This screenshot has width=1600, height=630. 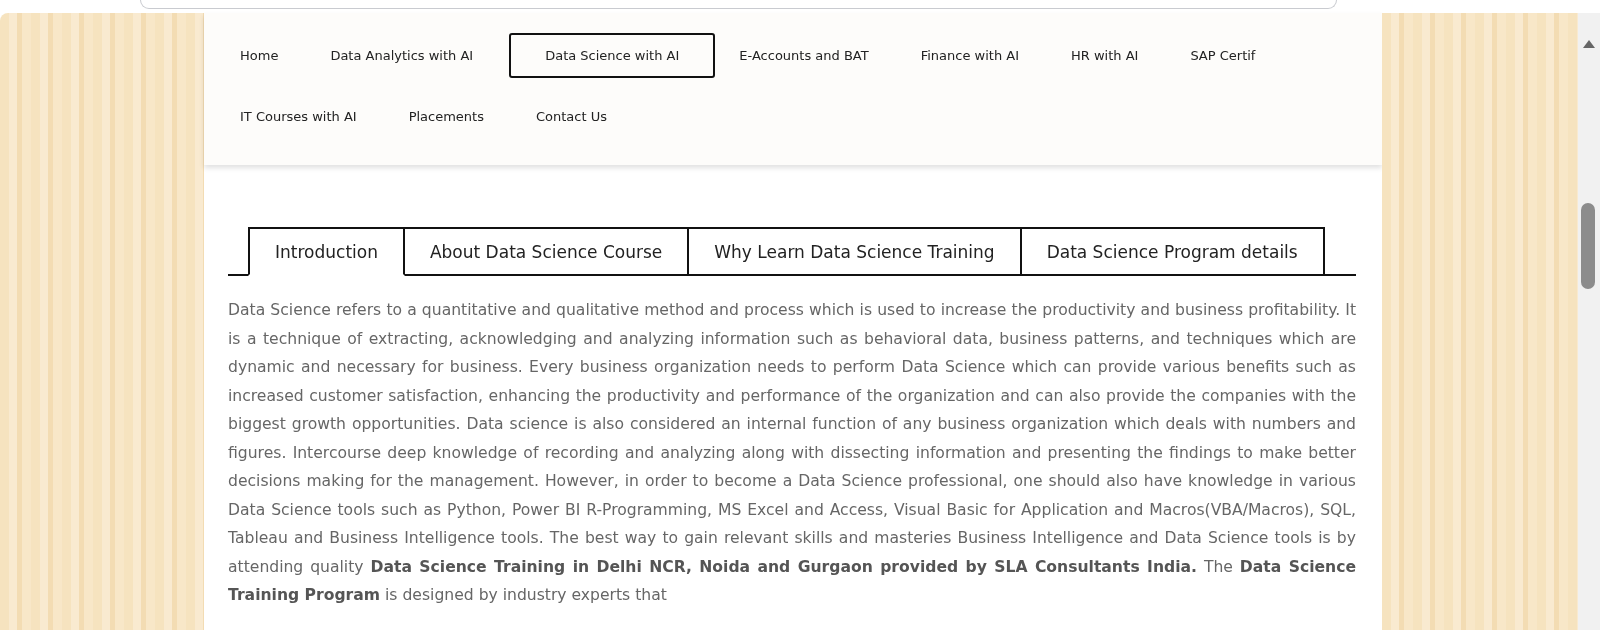 What do you see at coordinates (1589, 321) in the screenshot?
I see `scrollbar` at bounding box center [1589, 321].